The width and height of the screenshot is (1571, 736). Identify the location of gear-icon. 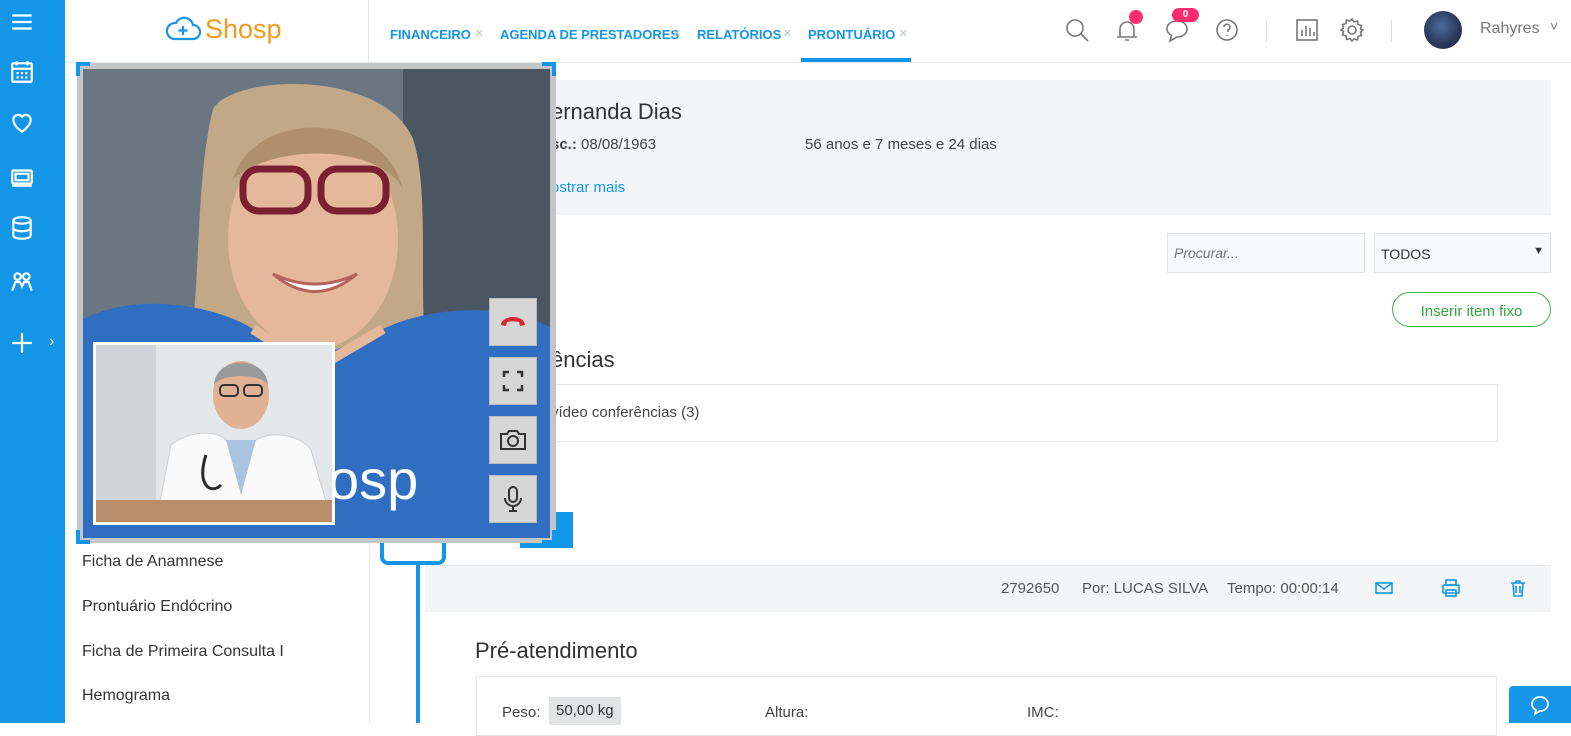
(1352, 30).